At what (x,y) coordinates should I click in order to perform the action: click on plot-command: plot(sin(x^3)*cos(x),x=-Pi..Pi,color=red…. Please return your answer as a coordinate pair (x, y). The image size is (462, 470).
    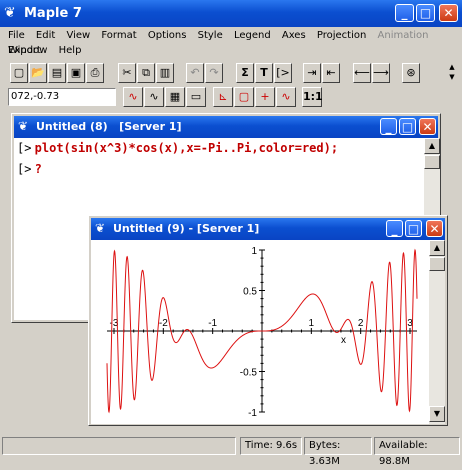
    Looking at the image, I should click on (186, 148).